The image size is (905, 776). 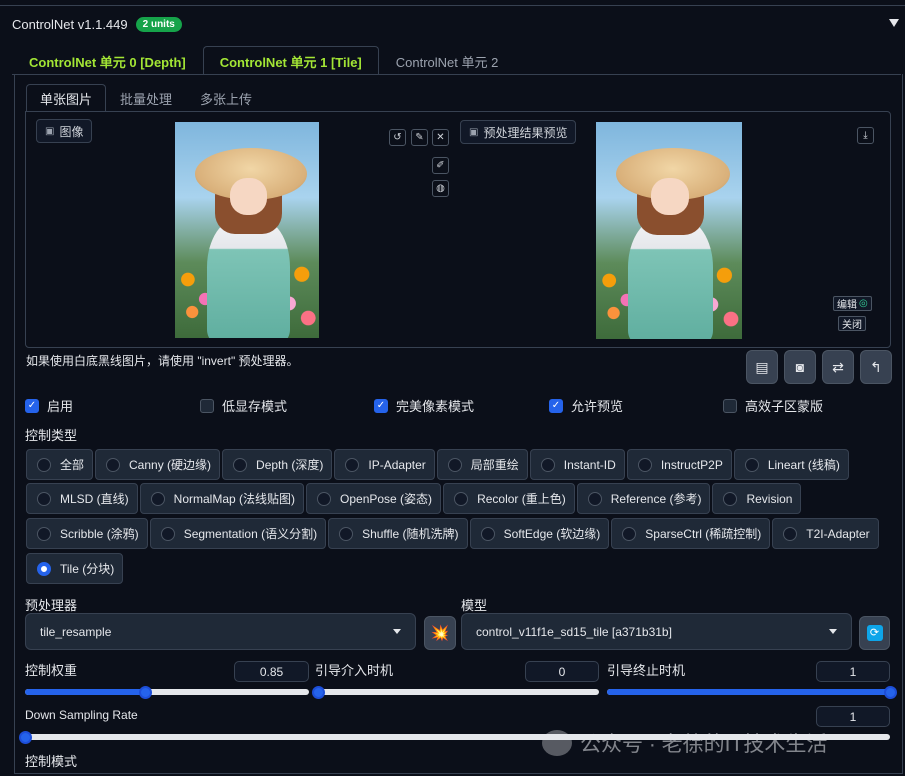 What do you see at coordinates (290, 465) in the screenshot?
I see `control-type-option-label: Depth (深度)` at bounding box center [290, 465].